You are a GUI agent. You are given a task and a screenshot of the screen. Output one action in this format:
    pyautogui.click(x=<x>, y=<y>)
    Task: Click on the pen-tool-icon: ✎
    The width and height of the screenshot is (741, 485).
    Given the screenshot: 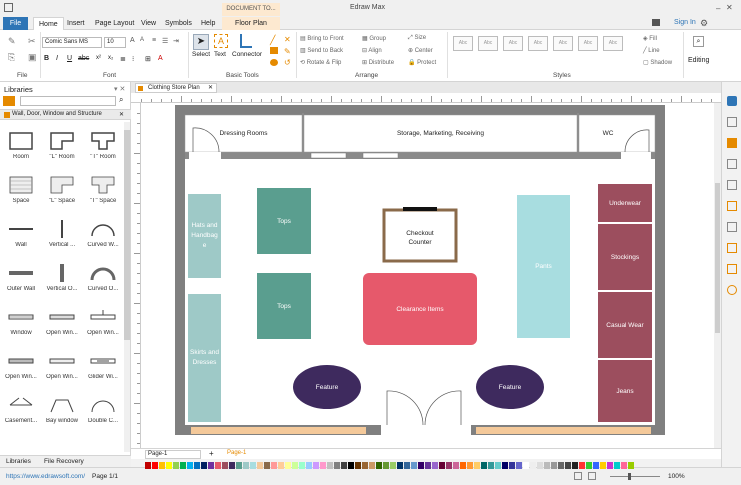 What is the action you would take?
    pyautogui.click(x=287, y=51)
    